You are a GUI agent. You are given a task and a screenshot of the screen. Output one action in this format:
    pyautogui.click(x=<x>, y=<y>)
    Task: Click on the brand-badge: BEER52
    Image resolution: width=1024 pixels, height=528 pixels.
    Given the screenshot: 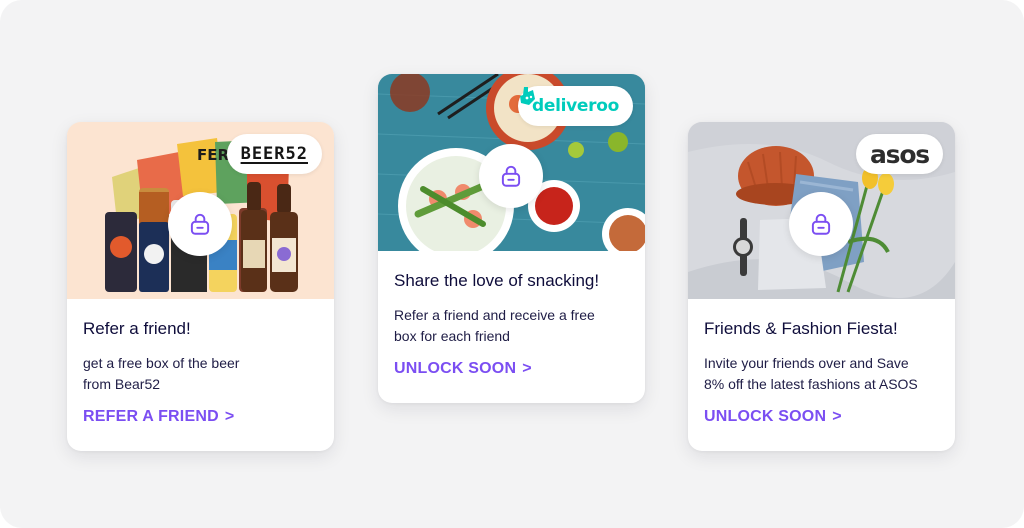 What is the action you would take?
    pyautogui.click(x=274, y=154)
    